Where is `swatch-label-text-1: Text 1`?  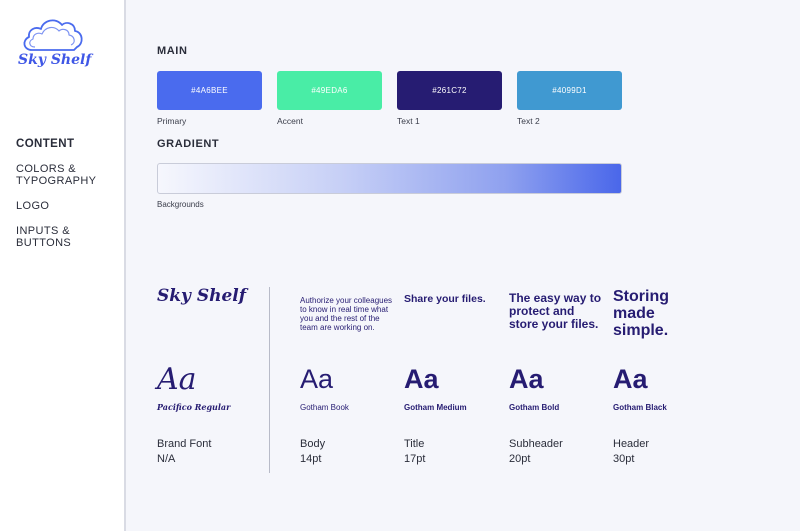
swatch-label-text-1: Text 1 is located at coordinates (408, 121).